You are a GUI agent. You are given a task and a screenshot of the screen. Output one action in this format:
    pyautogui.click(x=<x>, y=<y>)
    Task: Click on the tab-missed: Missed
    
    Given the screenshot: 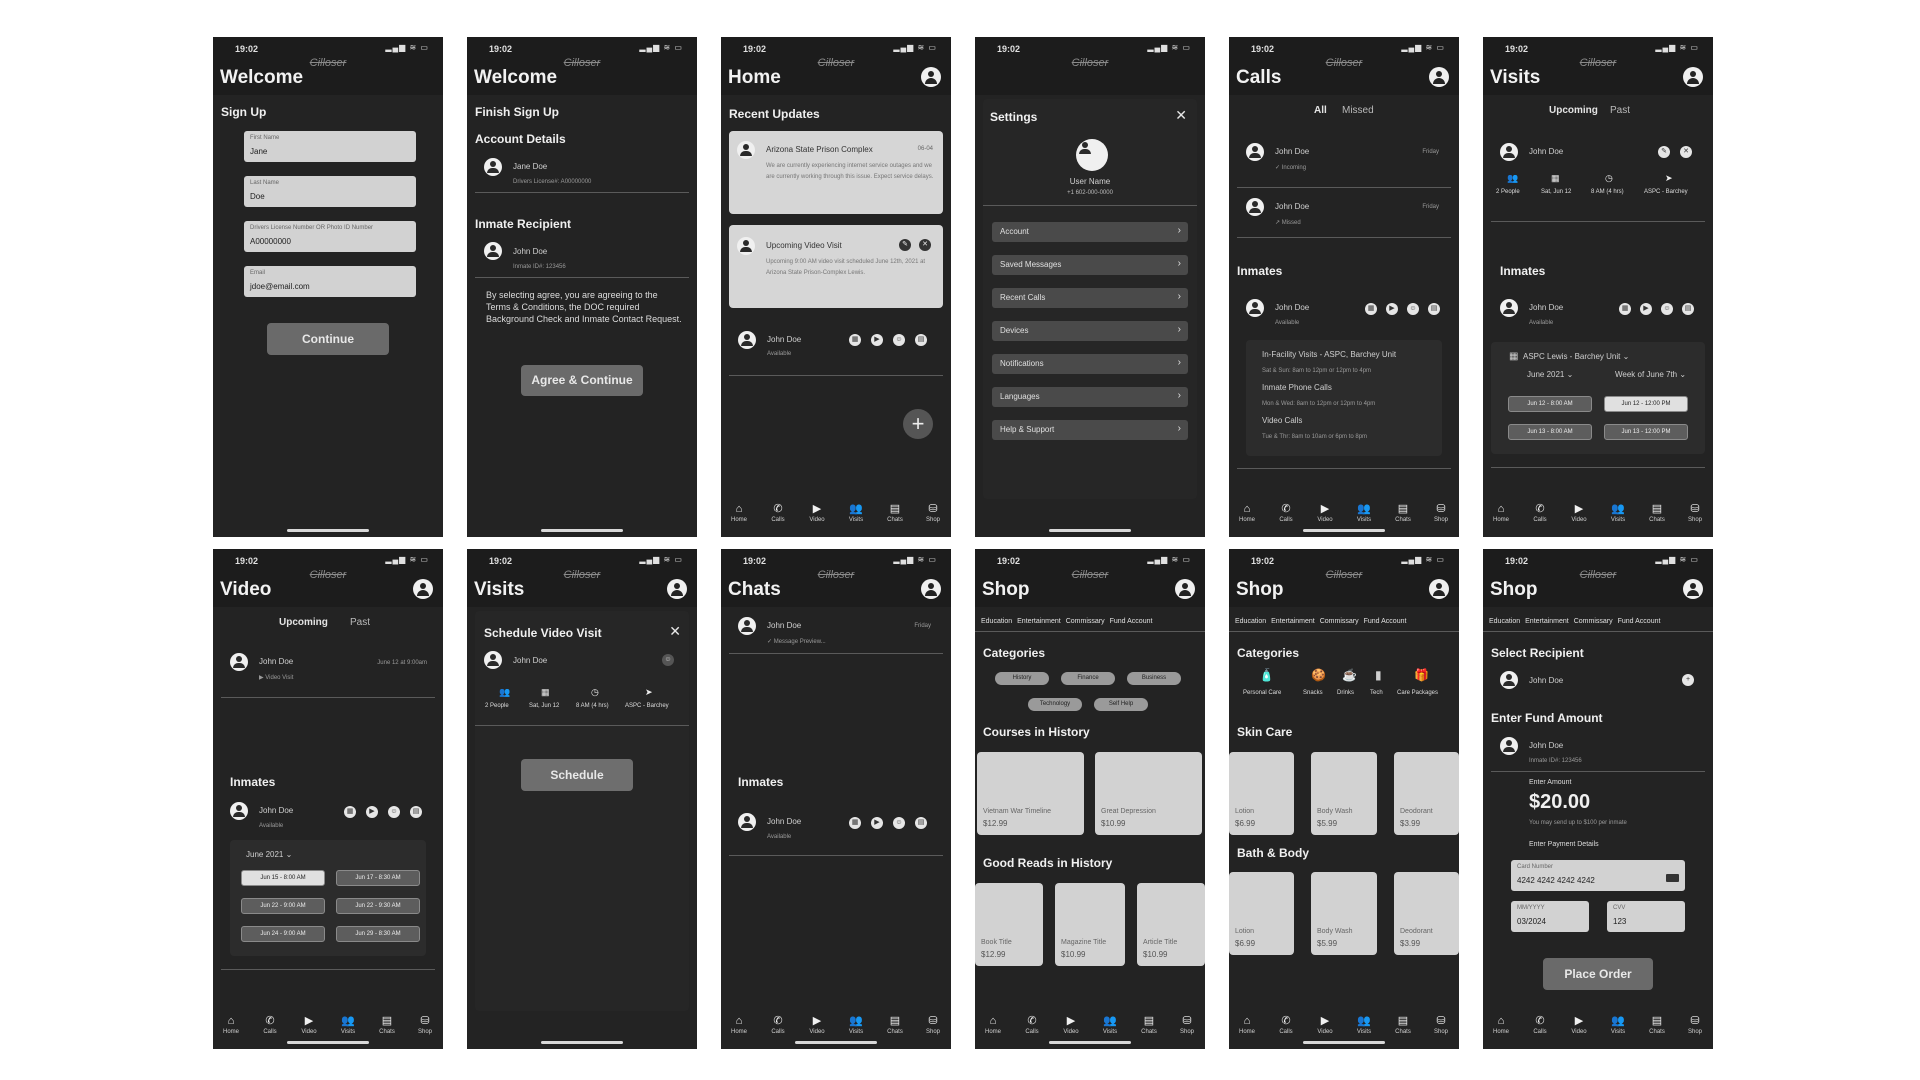 What is the action you would take?
    pyautogui.click(x=1358, y=110)
    